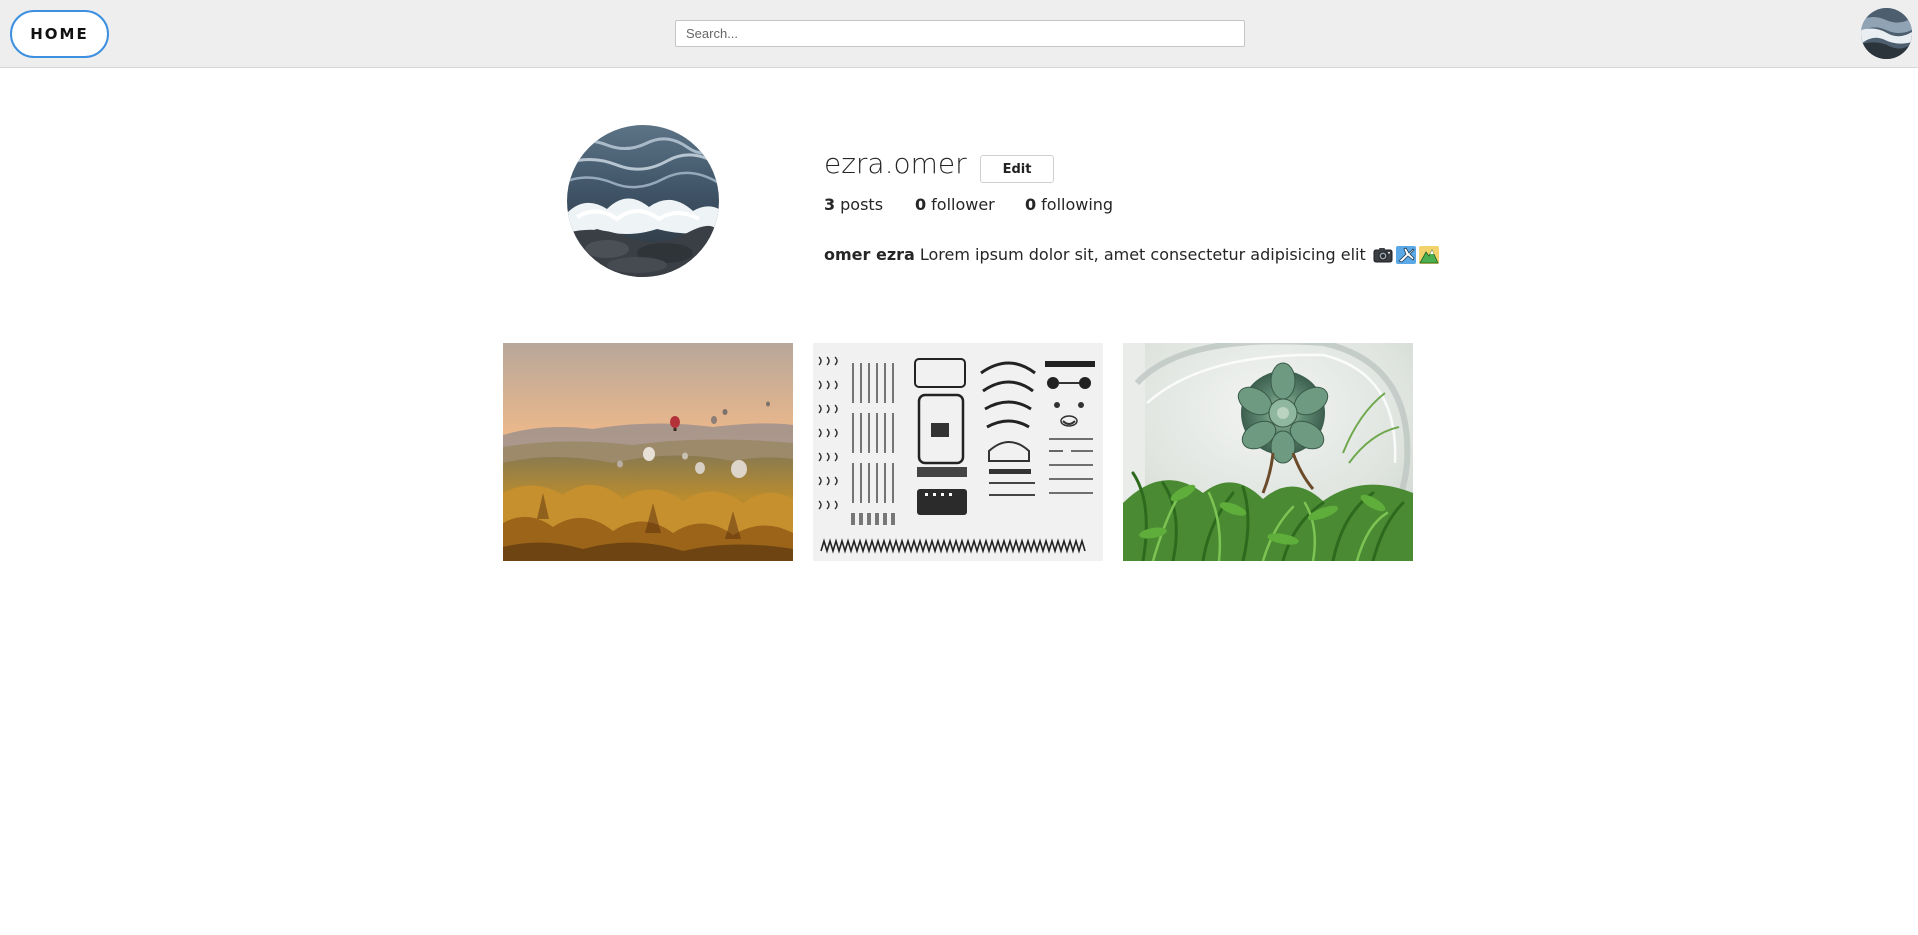 This screenshot has width=1918, height=935. Describe the element at coordinates (869, 254) in the screenshot. I see `bio-name: omer ezra` at that location.